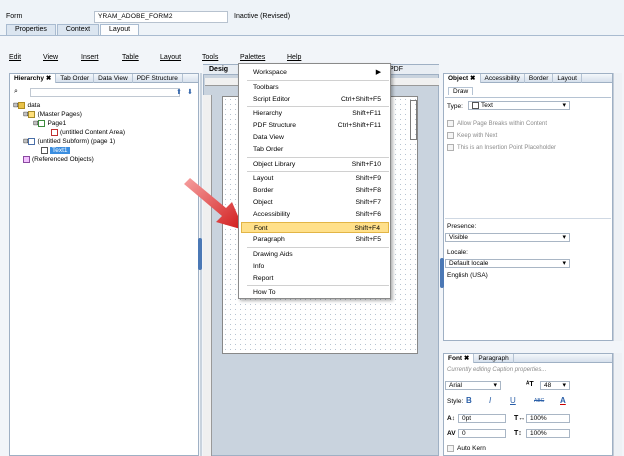 This screenshot has height=456, width=624. What do you see at coordinates (555, 385) in the screenshot?
I see `font-size-select: 48` at bounding box center [555, 385].